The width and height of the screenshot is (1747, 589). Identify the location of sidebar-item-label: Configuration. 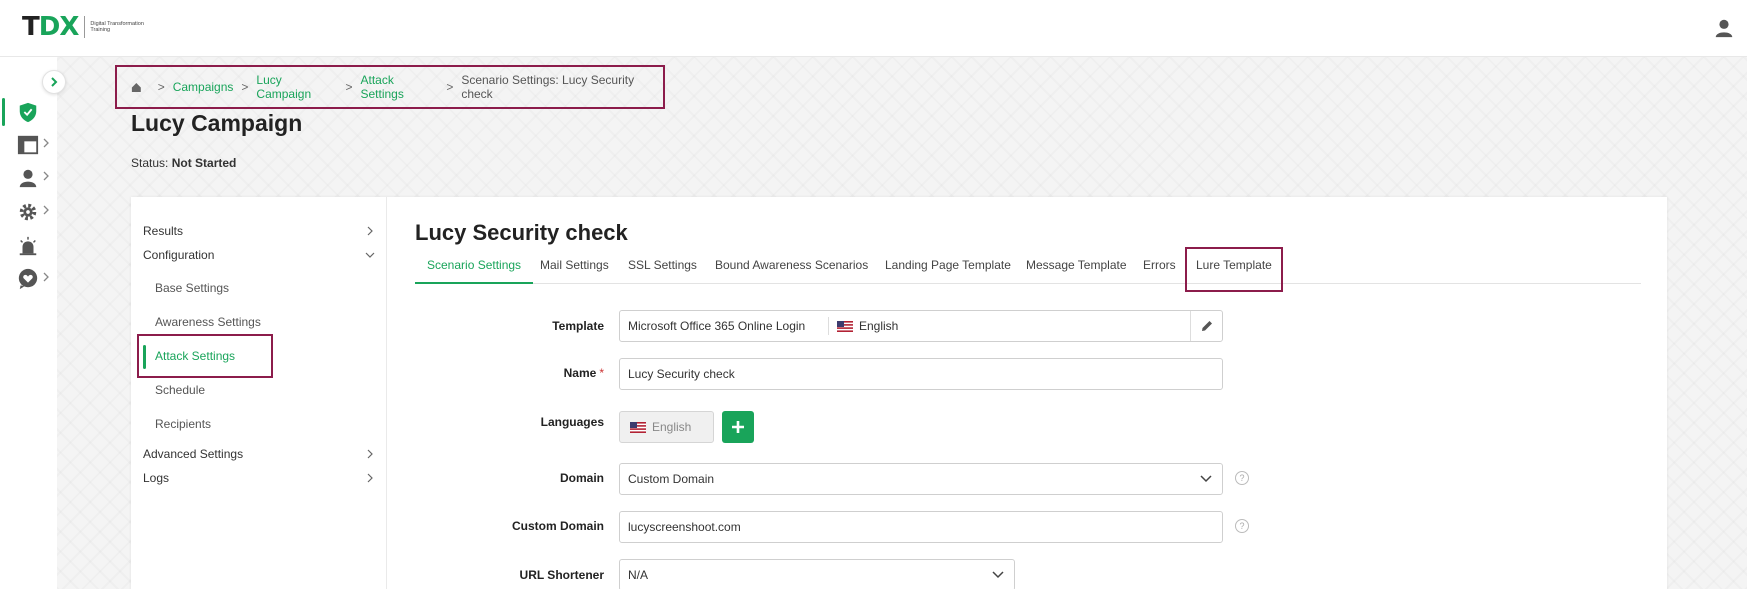
(179, 255).